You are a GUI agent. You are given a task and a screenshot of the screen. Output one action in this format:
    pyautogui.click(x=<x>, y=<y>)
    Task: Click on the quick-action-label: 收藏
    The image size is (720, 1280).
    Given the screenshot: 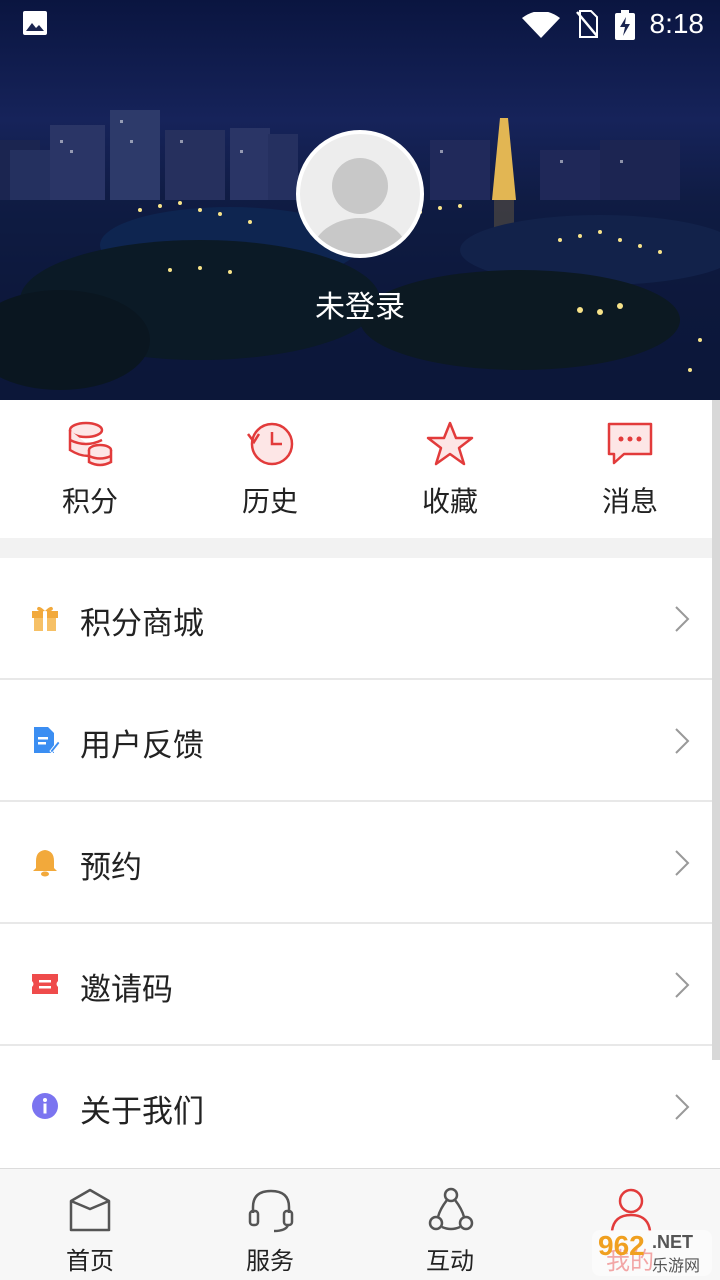 What is the action you would take?
    pyautogui.click(x=449, y=501)
    